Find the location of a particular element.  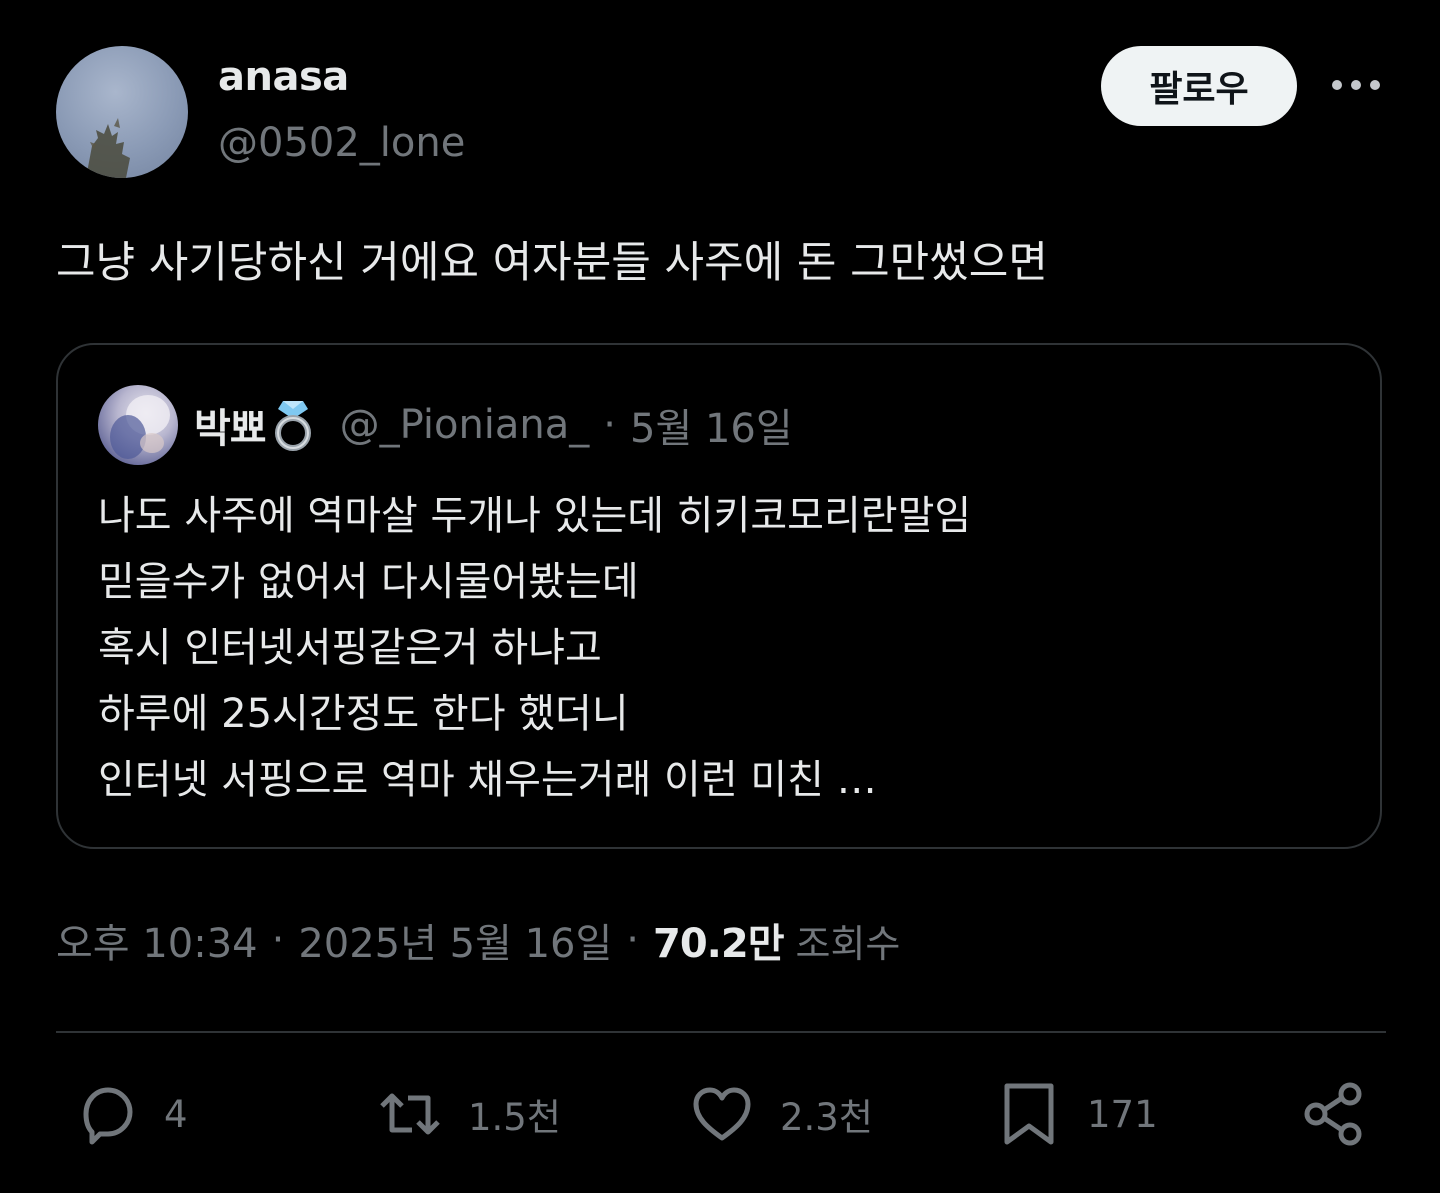

retweet-icon is located at coordinates (410, 1114).